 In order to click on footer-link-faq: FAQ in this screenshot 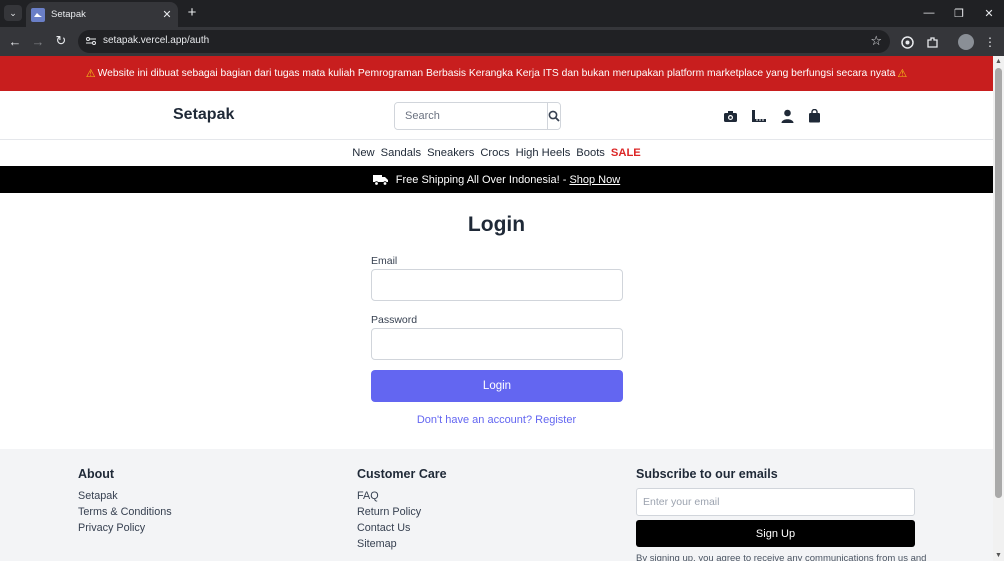, I will do `click(368, 496)`.